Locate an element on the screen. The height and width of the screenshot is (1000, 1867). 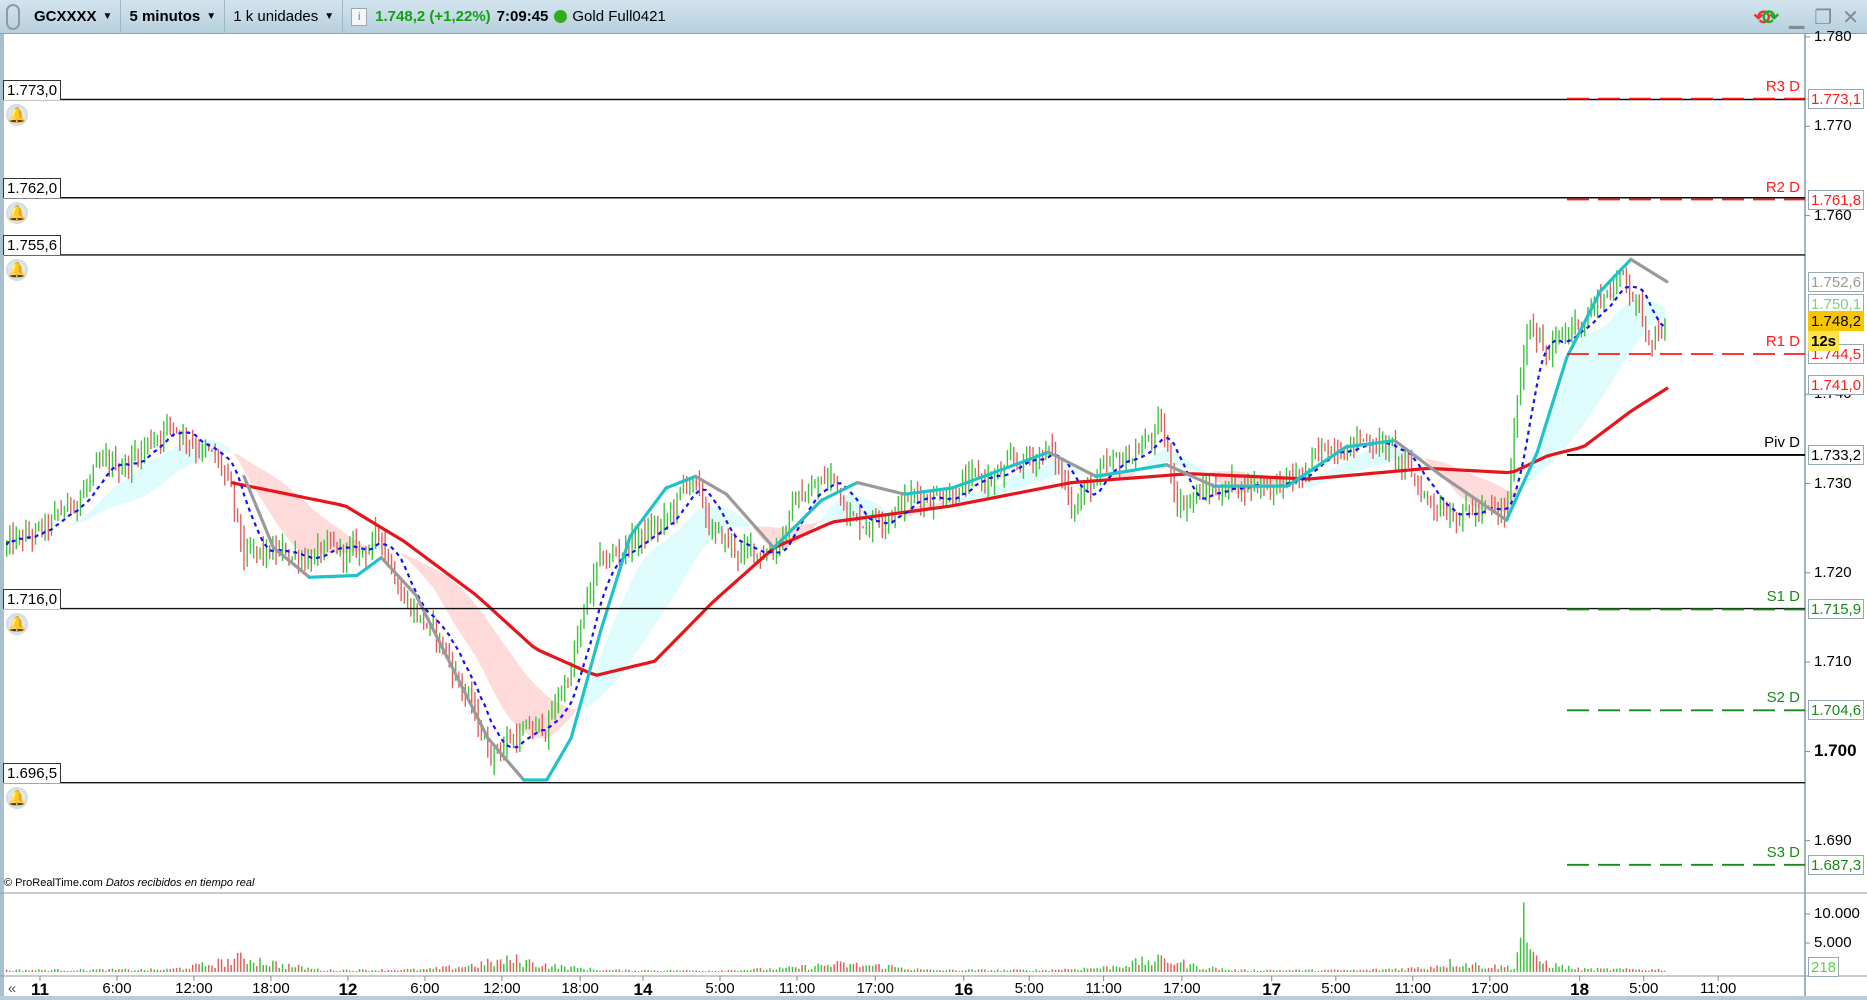
refresh-icon: ⟲⟳ is located at coordinates (1766, 17).